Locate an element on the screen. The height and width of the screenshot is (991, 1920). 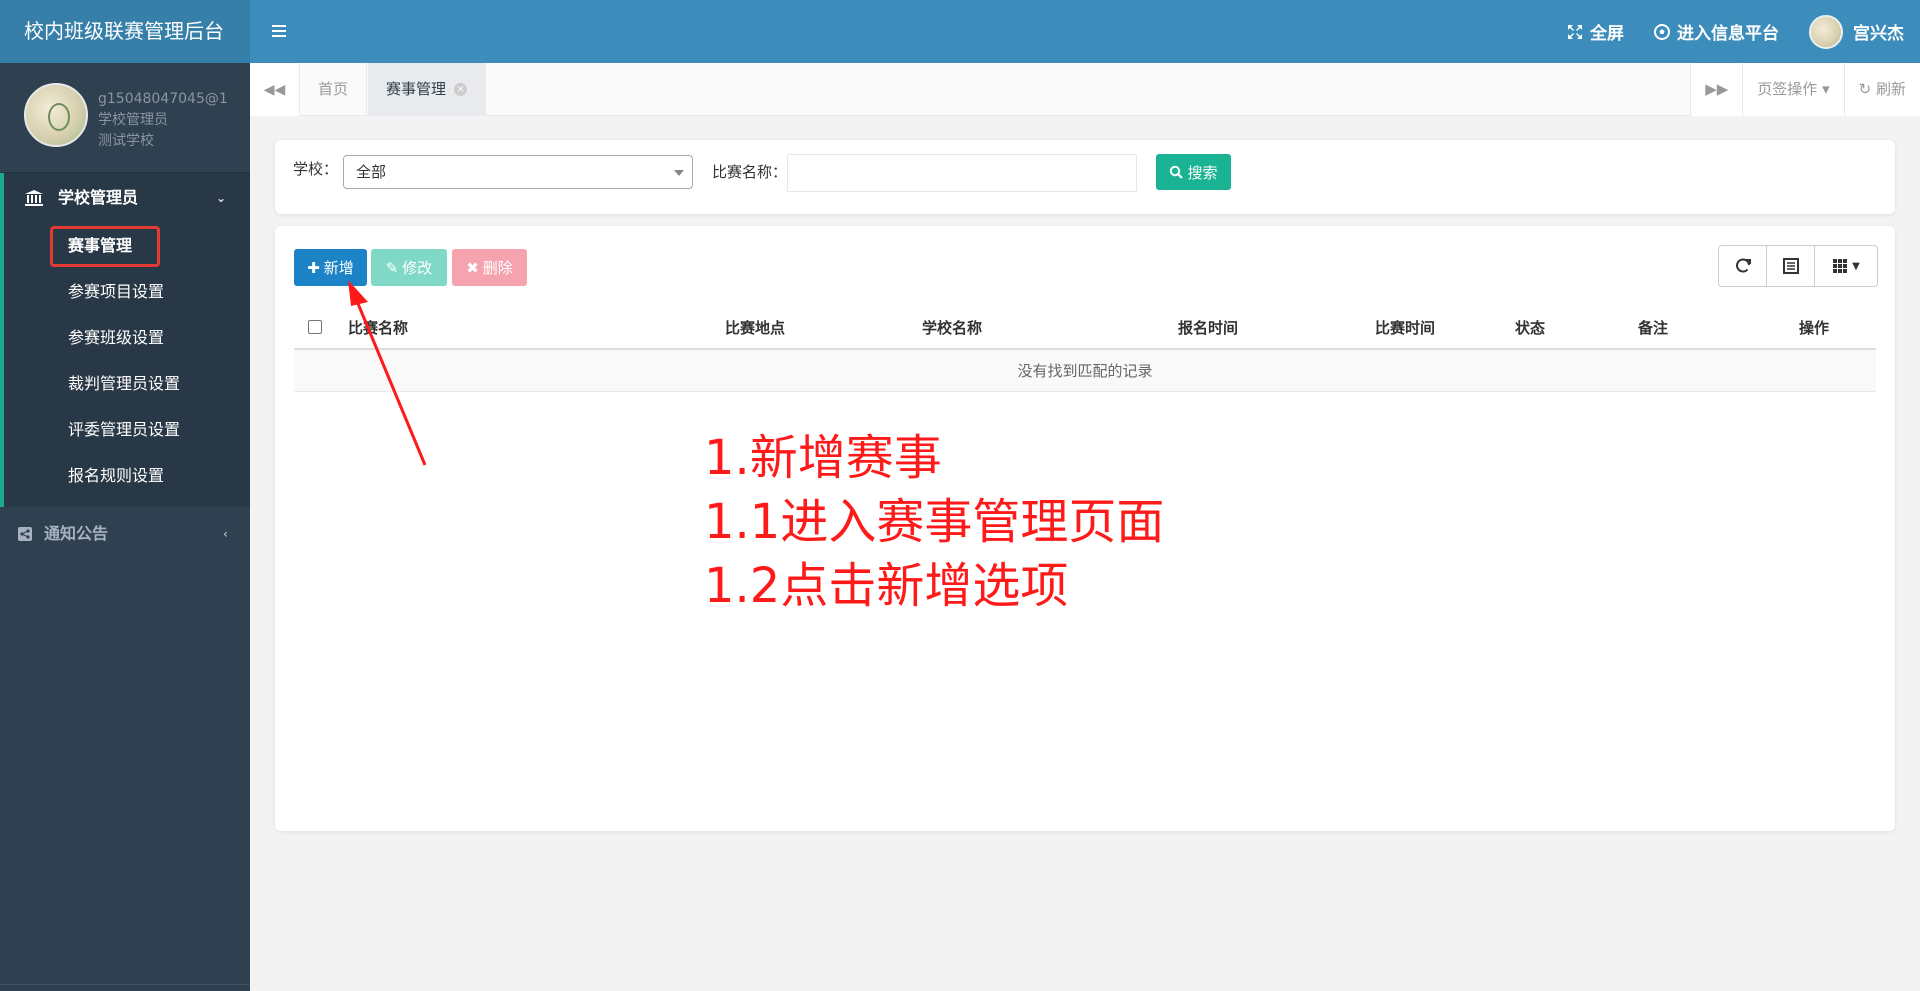
sidebar-item-class-settings: 参赛班级设置 is located at coordinates (127, 338).